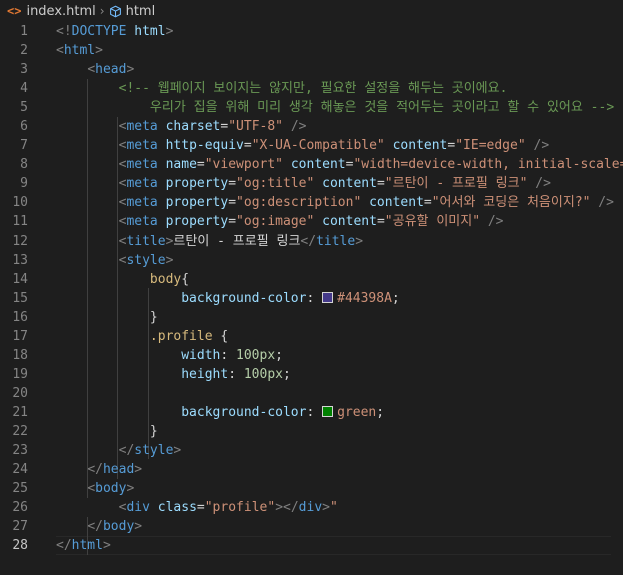  What do you see at coordinates (181, 165) in the screenshot?
I see `code-token: name` at bounding box center [181, 165].